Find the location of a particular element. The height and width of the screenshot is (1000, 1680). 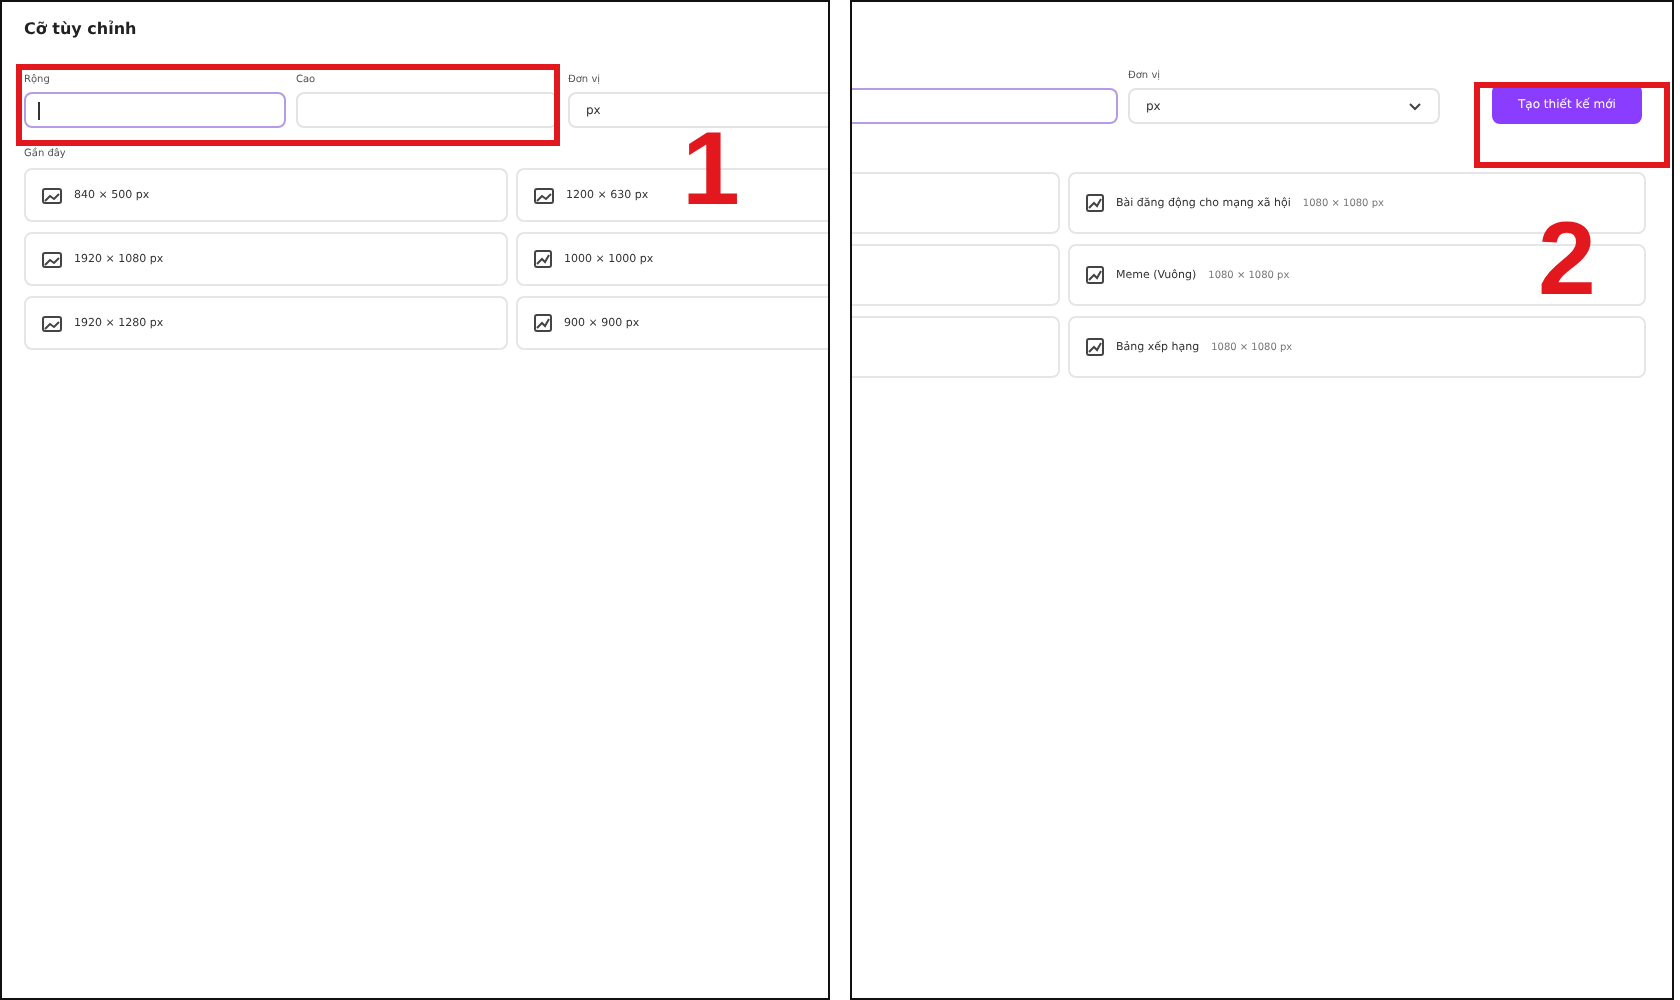

text-cursor is located at coordinates (39, 110).